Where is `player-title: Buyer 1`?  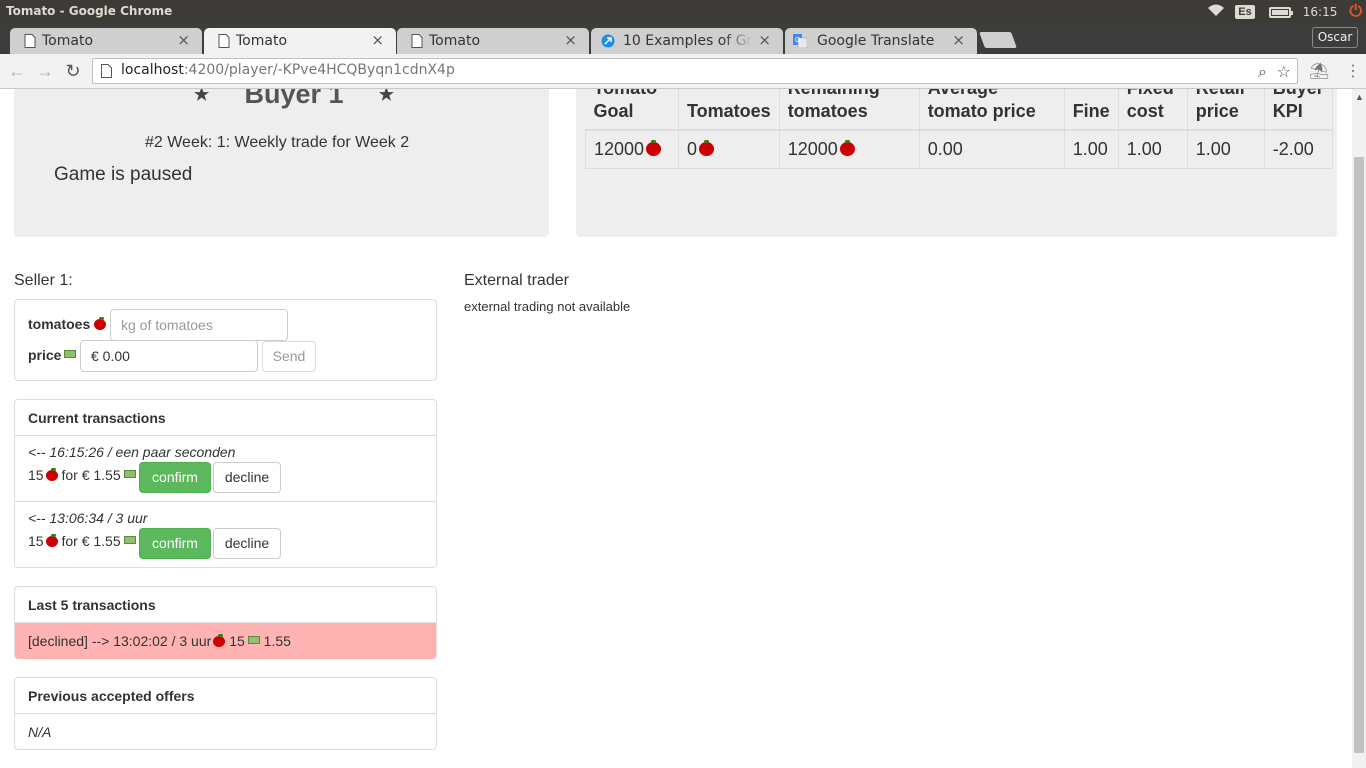 player-title: Buyer 1 is located at coordinates (294, 99).